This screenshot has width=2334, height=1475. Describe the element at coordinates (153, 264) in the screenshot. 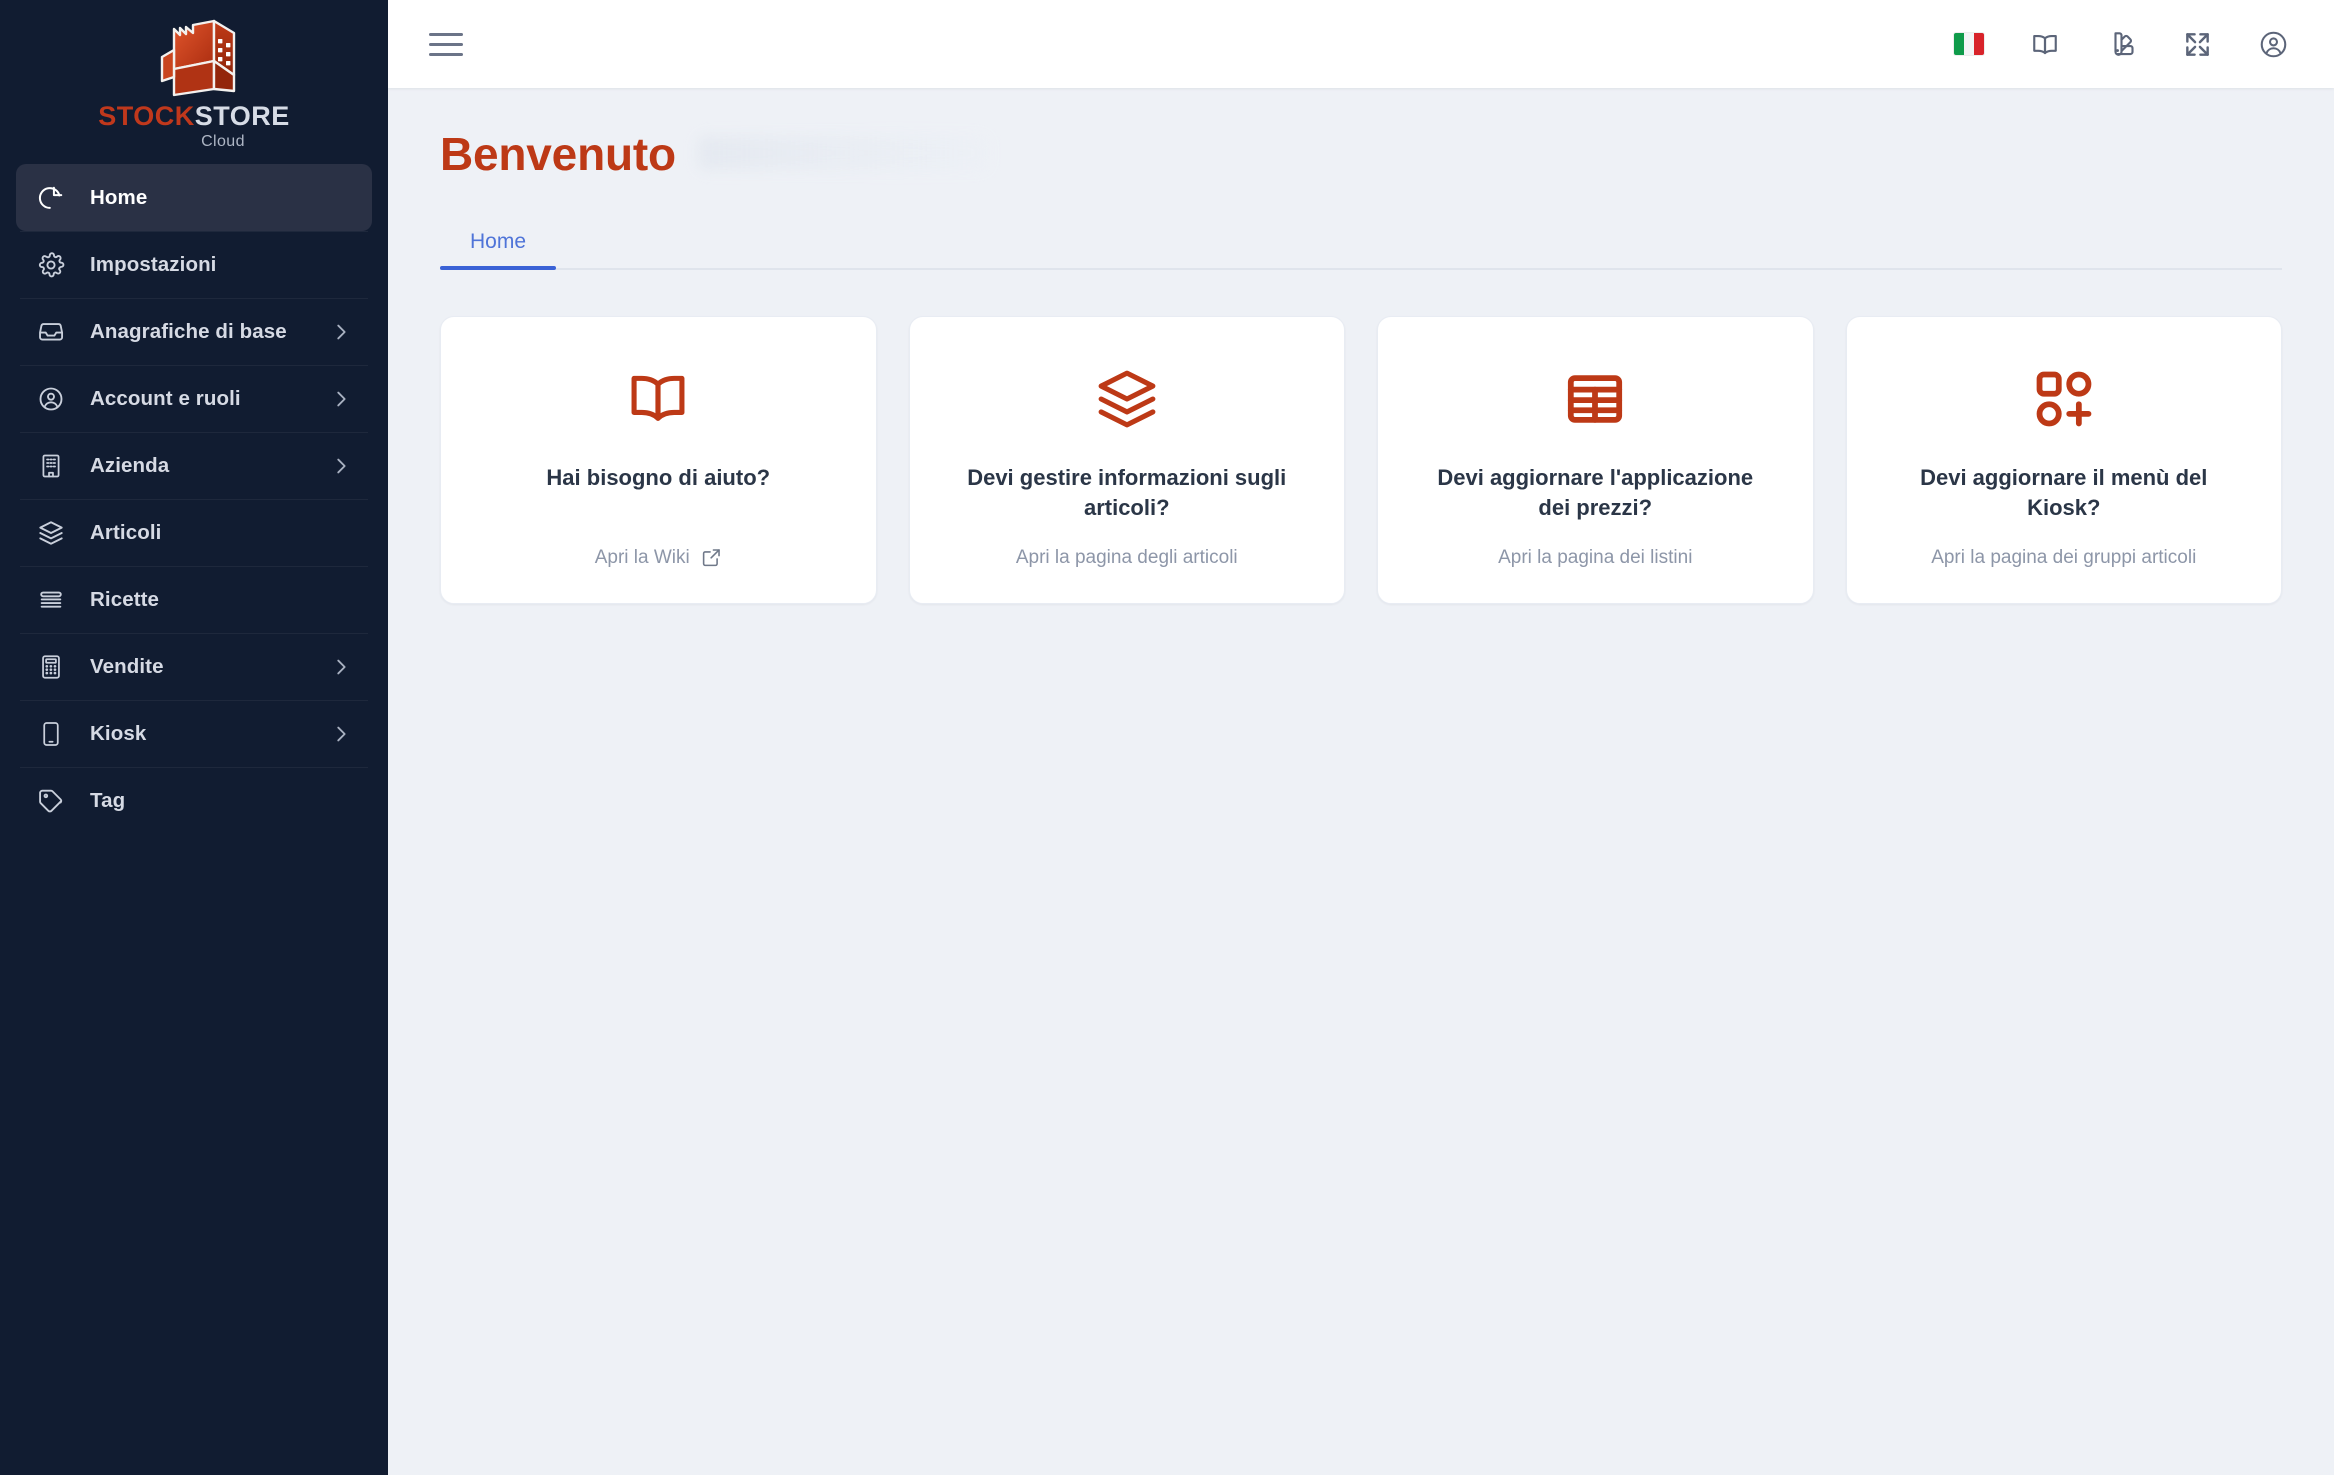

I see `sidebar-item-label: Impostazioni` at that location.